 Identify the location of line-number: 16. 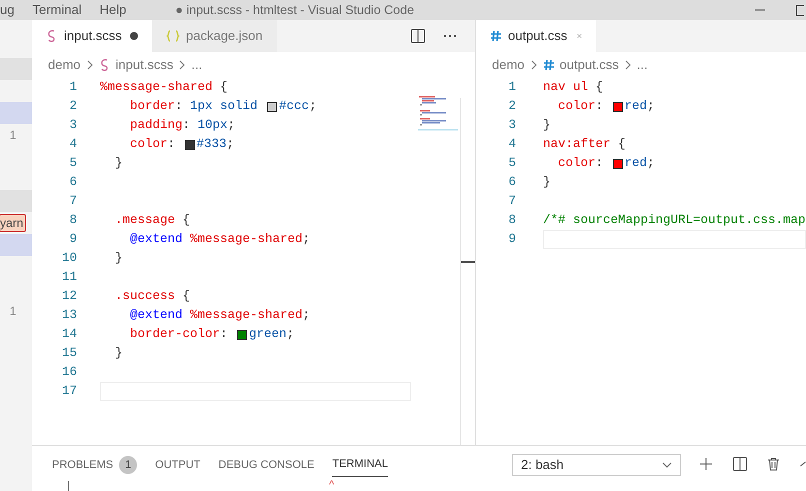
(68, 372).